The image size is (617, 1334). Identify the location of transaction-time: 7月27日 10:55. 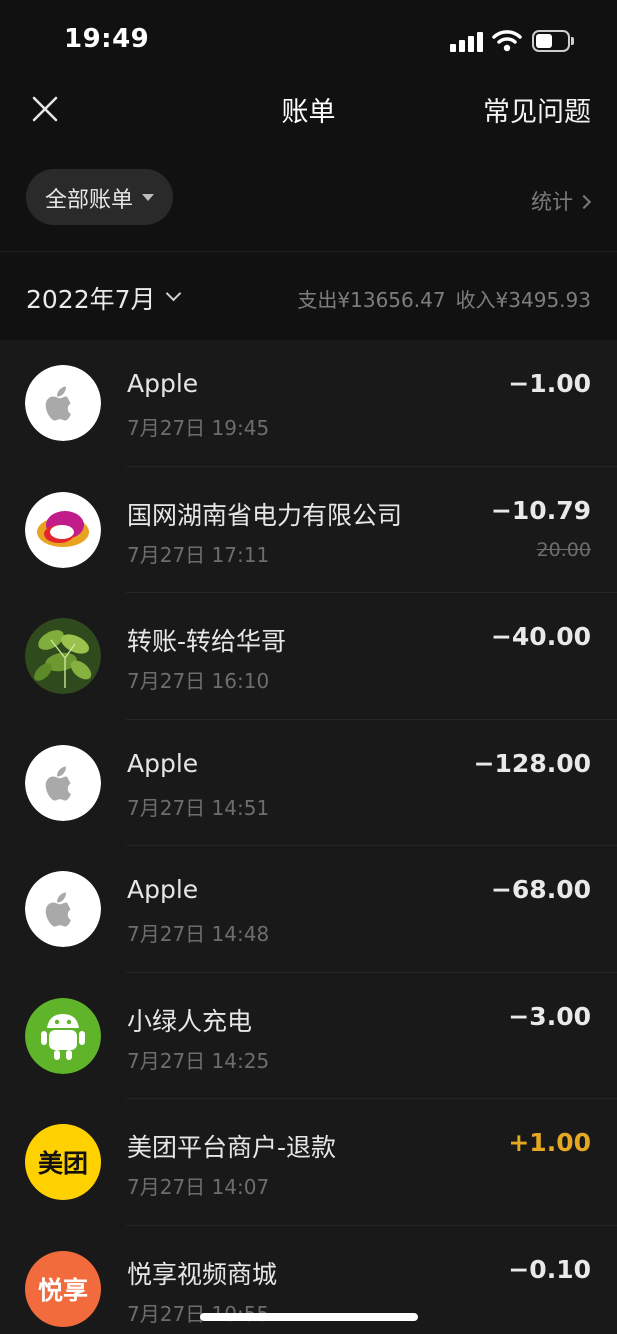
(198, 1313).